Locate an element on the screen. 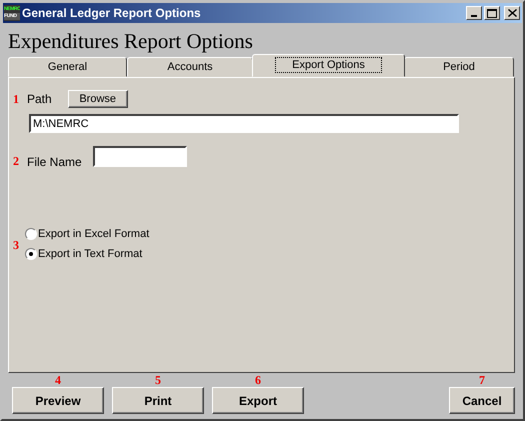 The height and width of the screenshot is (421, 525). callout-number: 5 is located at coordinates (158, 380).